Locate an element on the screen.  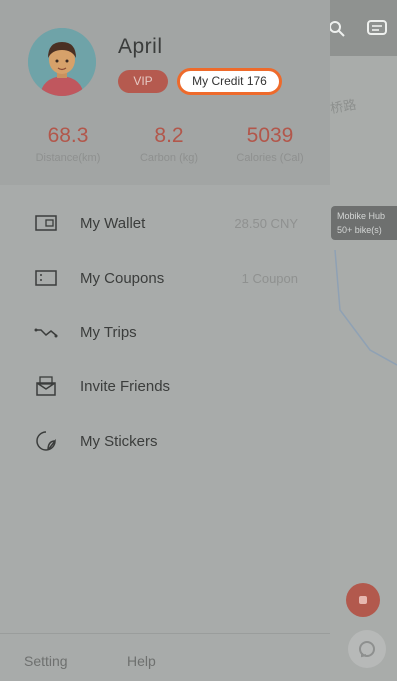
stat-value: 68.3 is located at coordinates (68, 135).